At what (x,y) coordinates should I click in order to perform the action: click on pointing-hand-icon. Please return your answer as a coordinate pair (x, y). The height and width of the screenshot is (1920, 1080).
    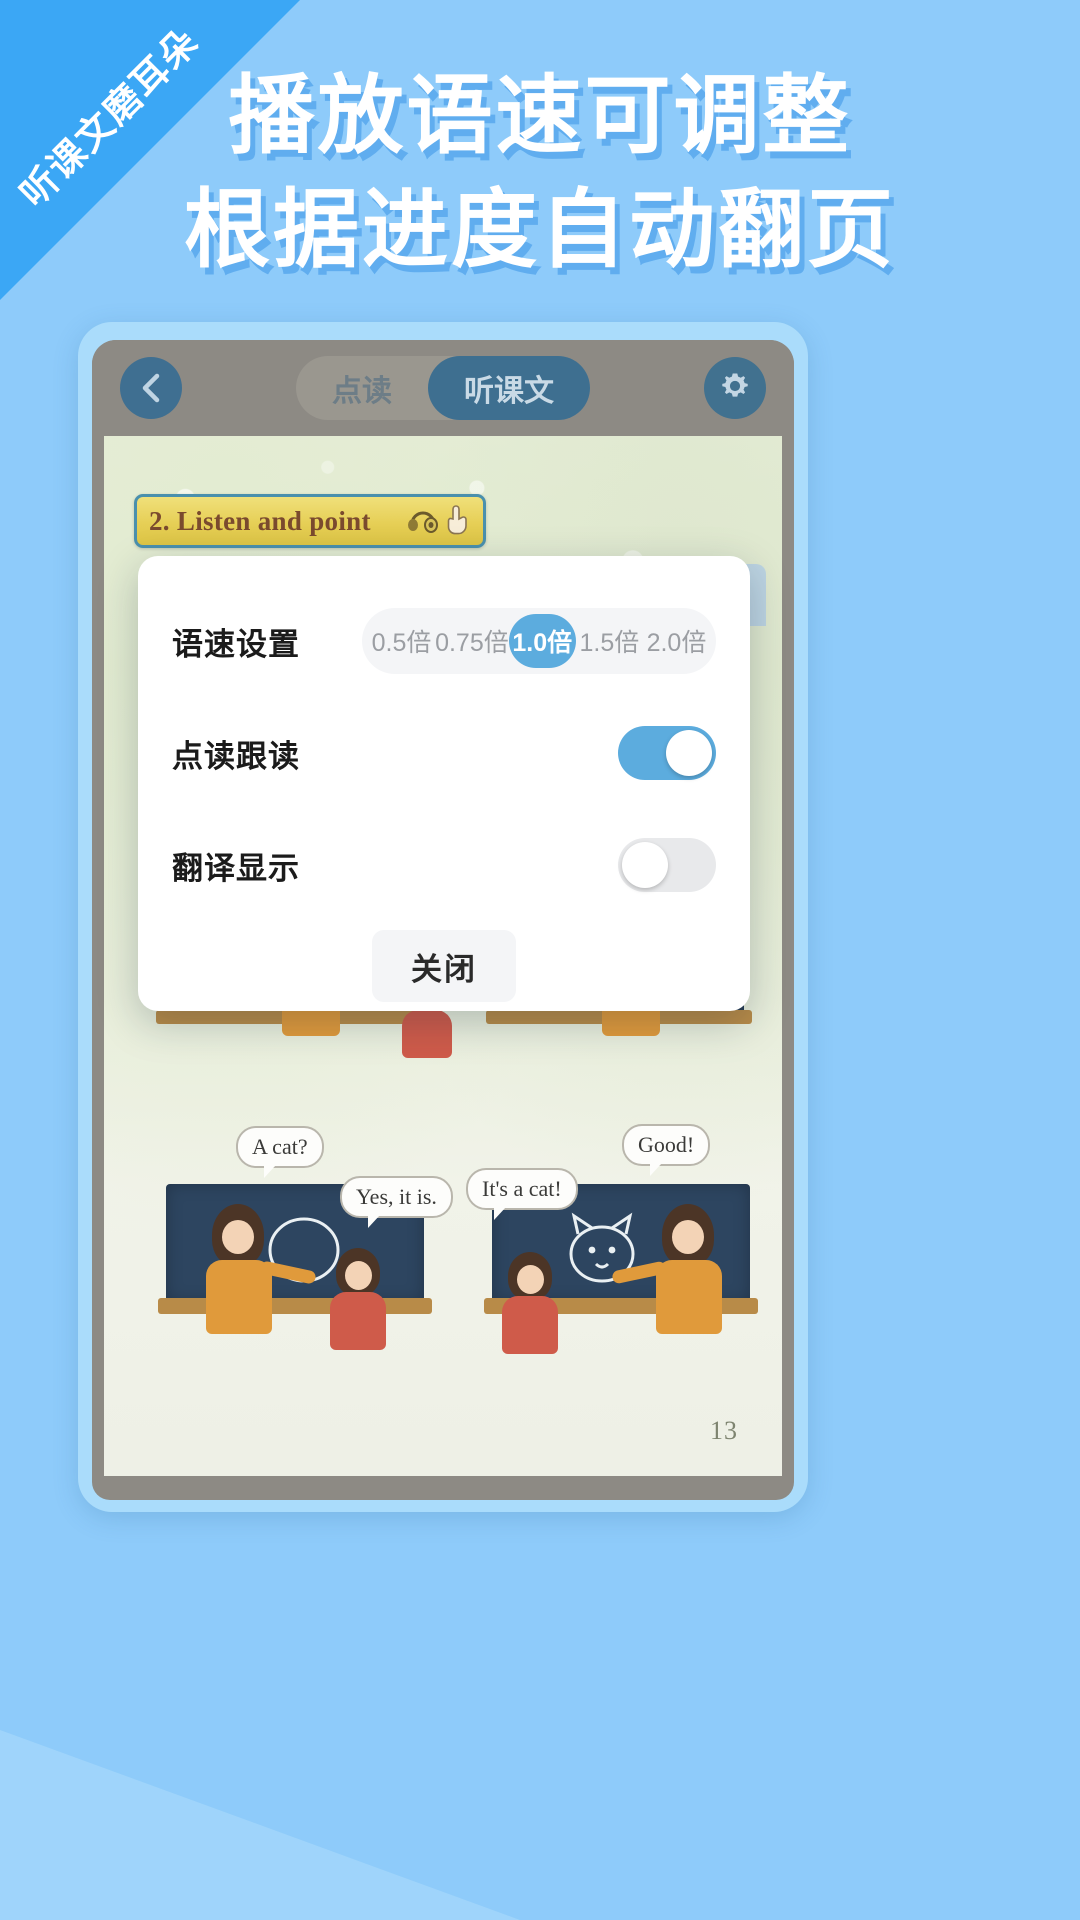
    Looking at the image, I should click on (458, 521).